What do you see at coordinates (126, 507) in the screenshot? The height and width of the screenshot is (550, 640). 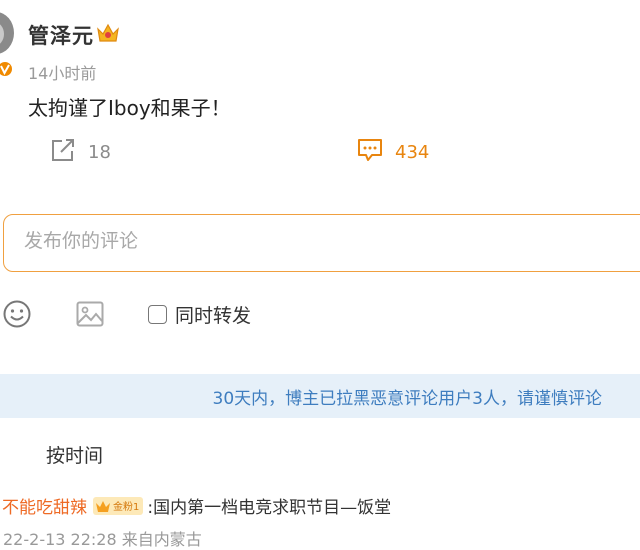 I see `fan-badge-label: 金粉1` at bounding box center [126, 507].